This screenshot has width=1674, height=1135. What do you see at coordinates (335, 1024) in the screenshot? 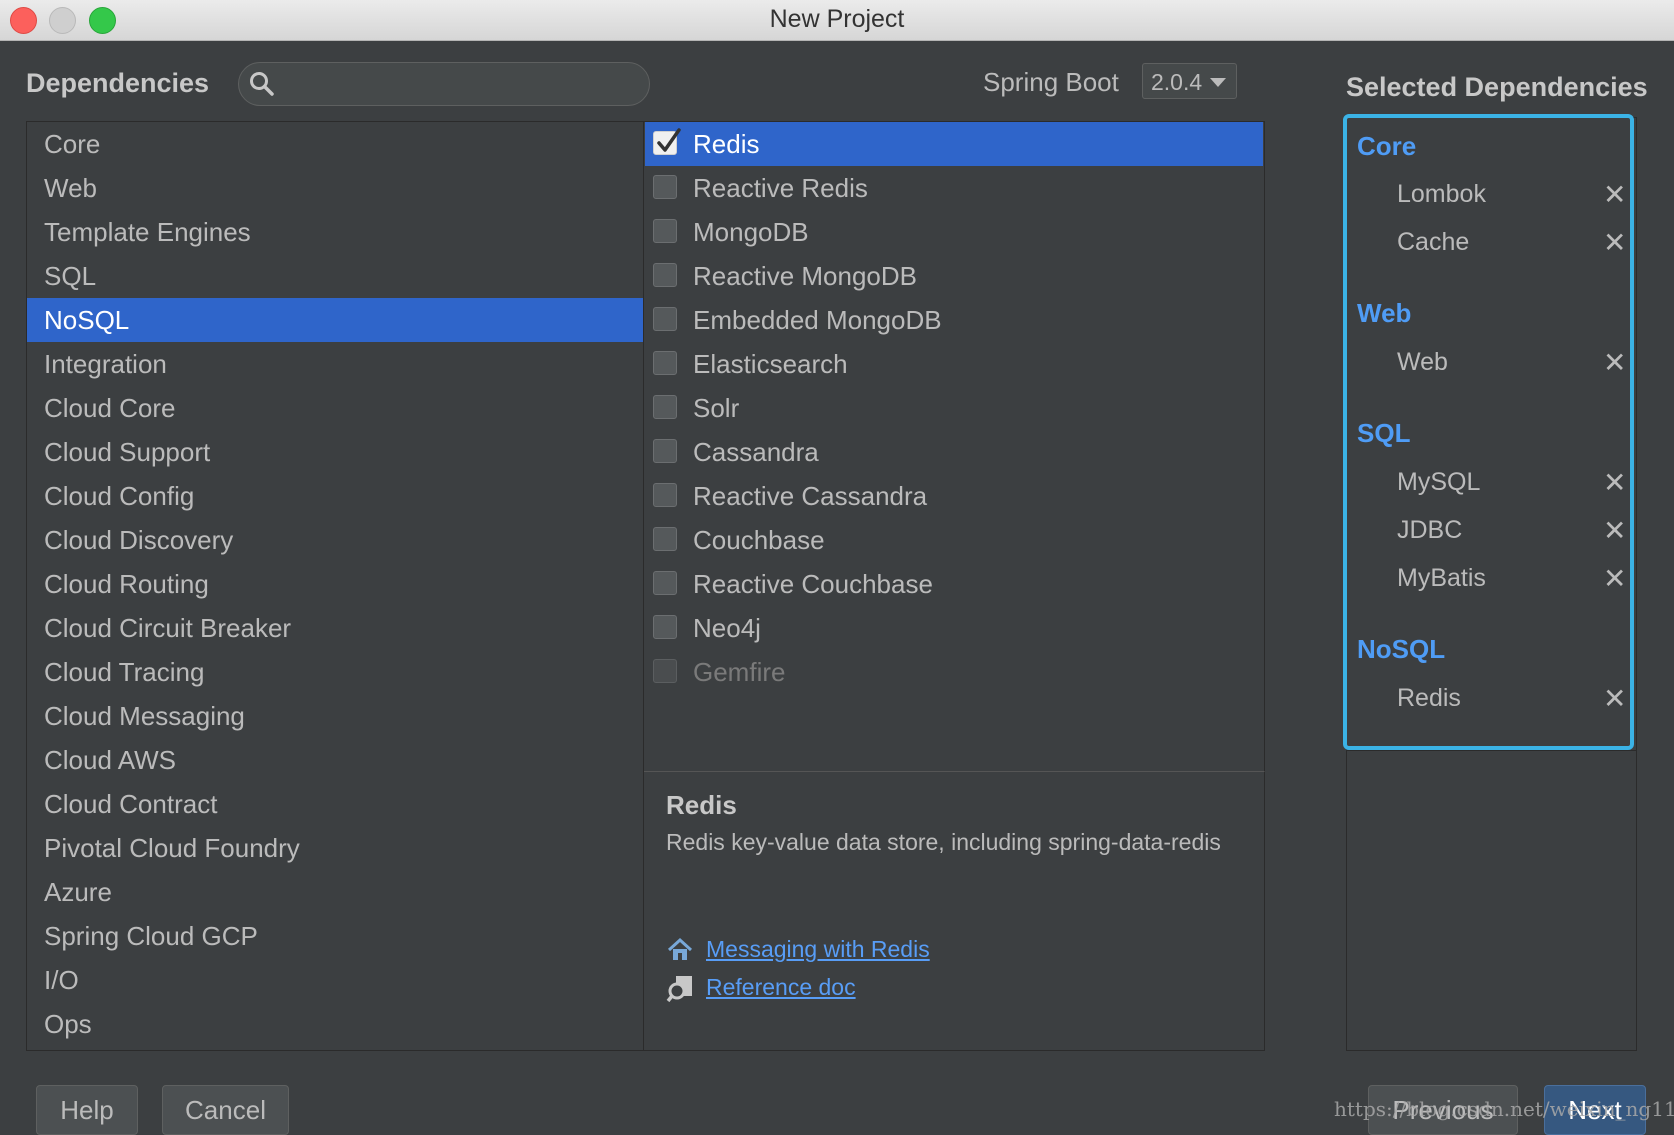
I see `category-item: Ops` at bounding box center [335, 1024].